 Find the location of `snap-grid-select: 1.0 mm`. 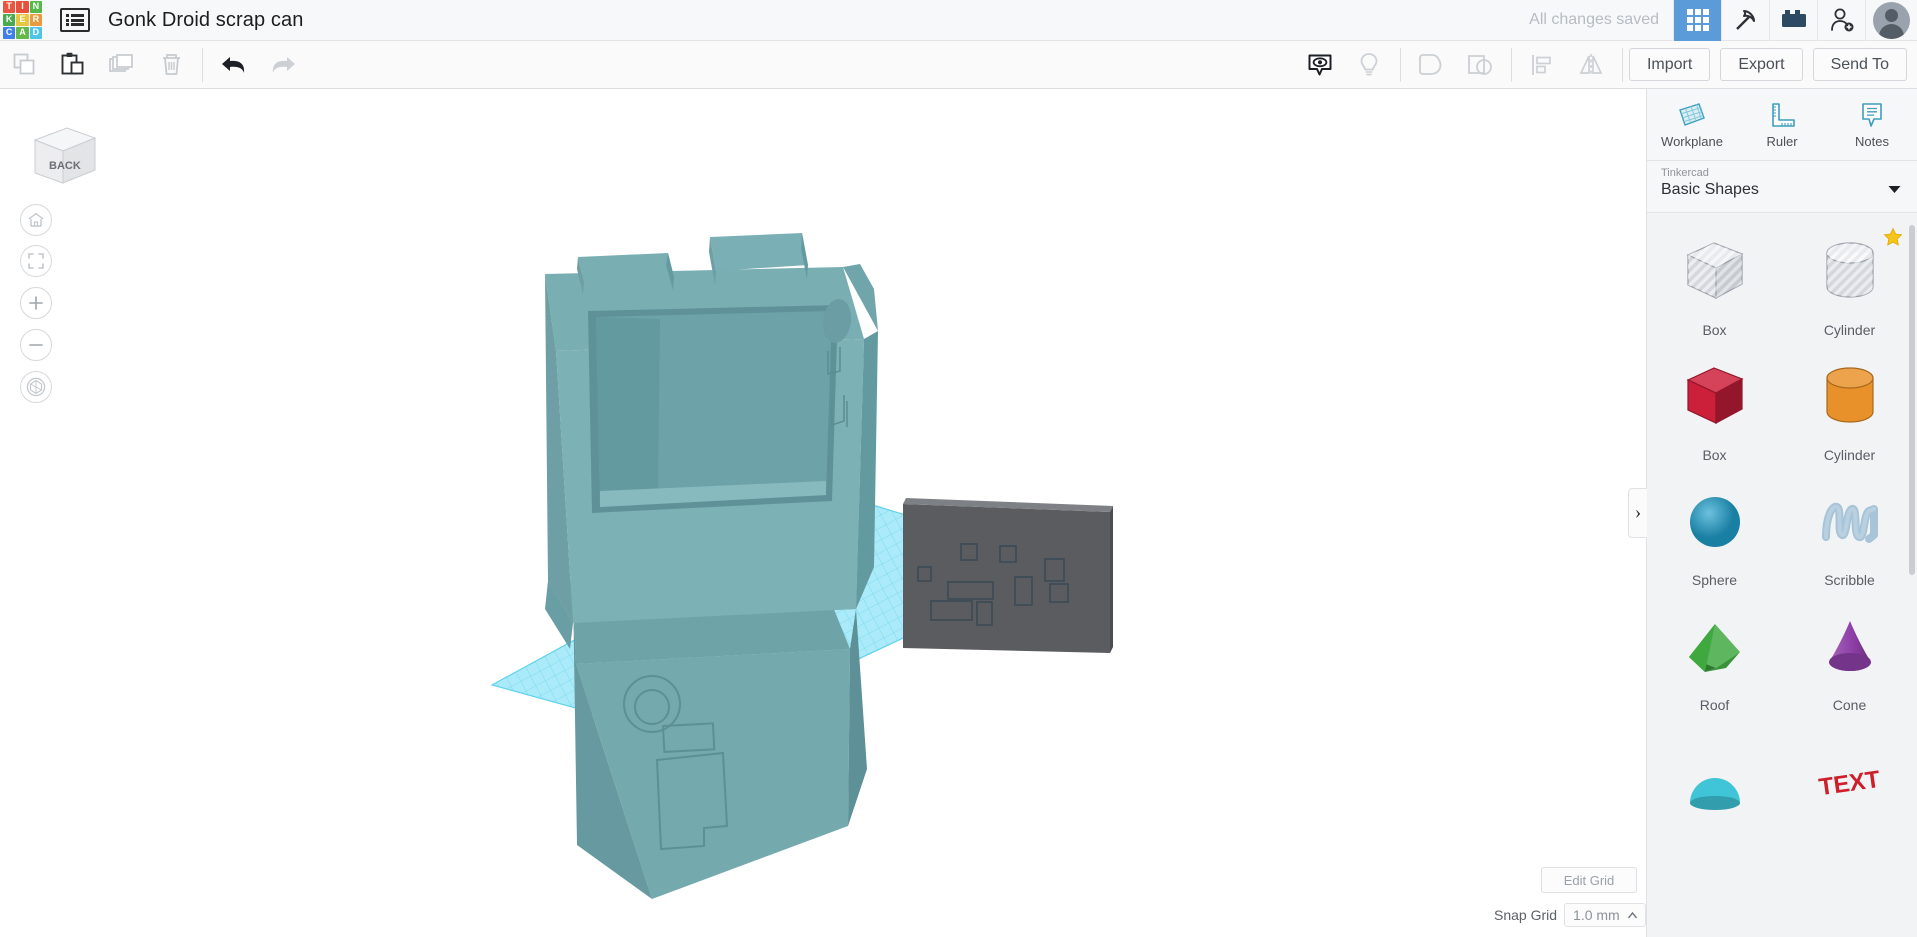

snap-grid-select: 1.0 mm is located at coordinates (1605, 915).